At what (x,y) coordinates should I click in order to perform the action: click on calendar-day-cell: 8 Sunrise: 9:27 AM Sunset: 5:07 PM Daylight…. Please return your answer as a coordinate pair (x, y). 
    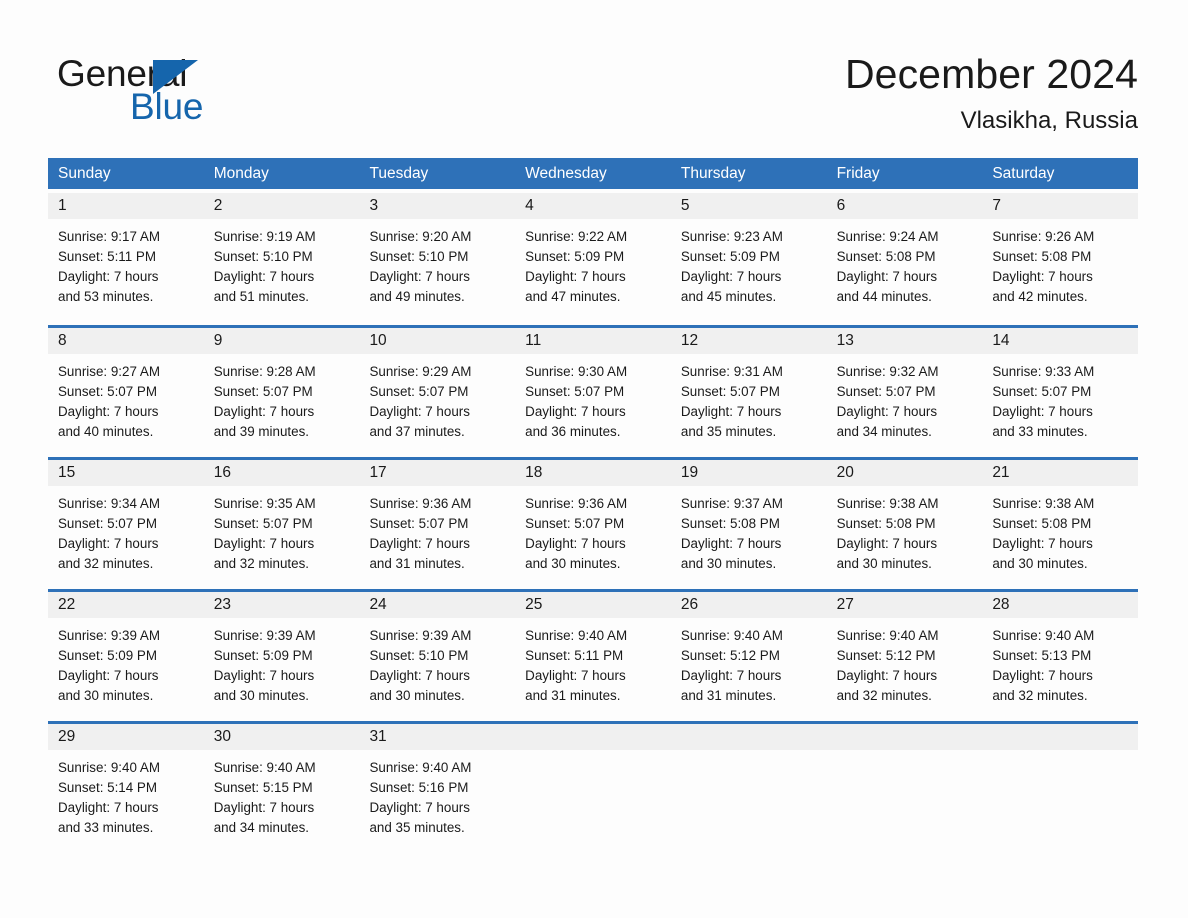
    Looking at the image, I should click on (126, 392).